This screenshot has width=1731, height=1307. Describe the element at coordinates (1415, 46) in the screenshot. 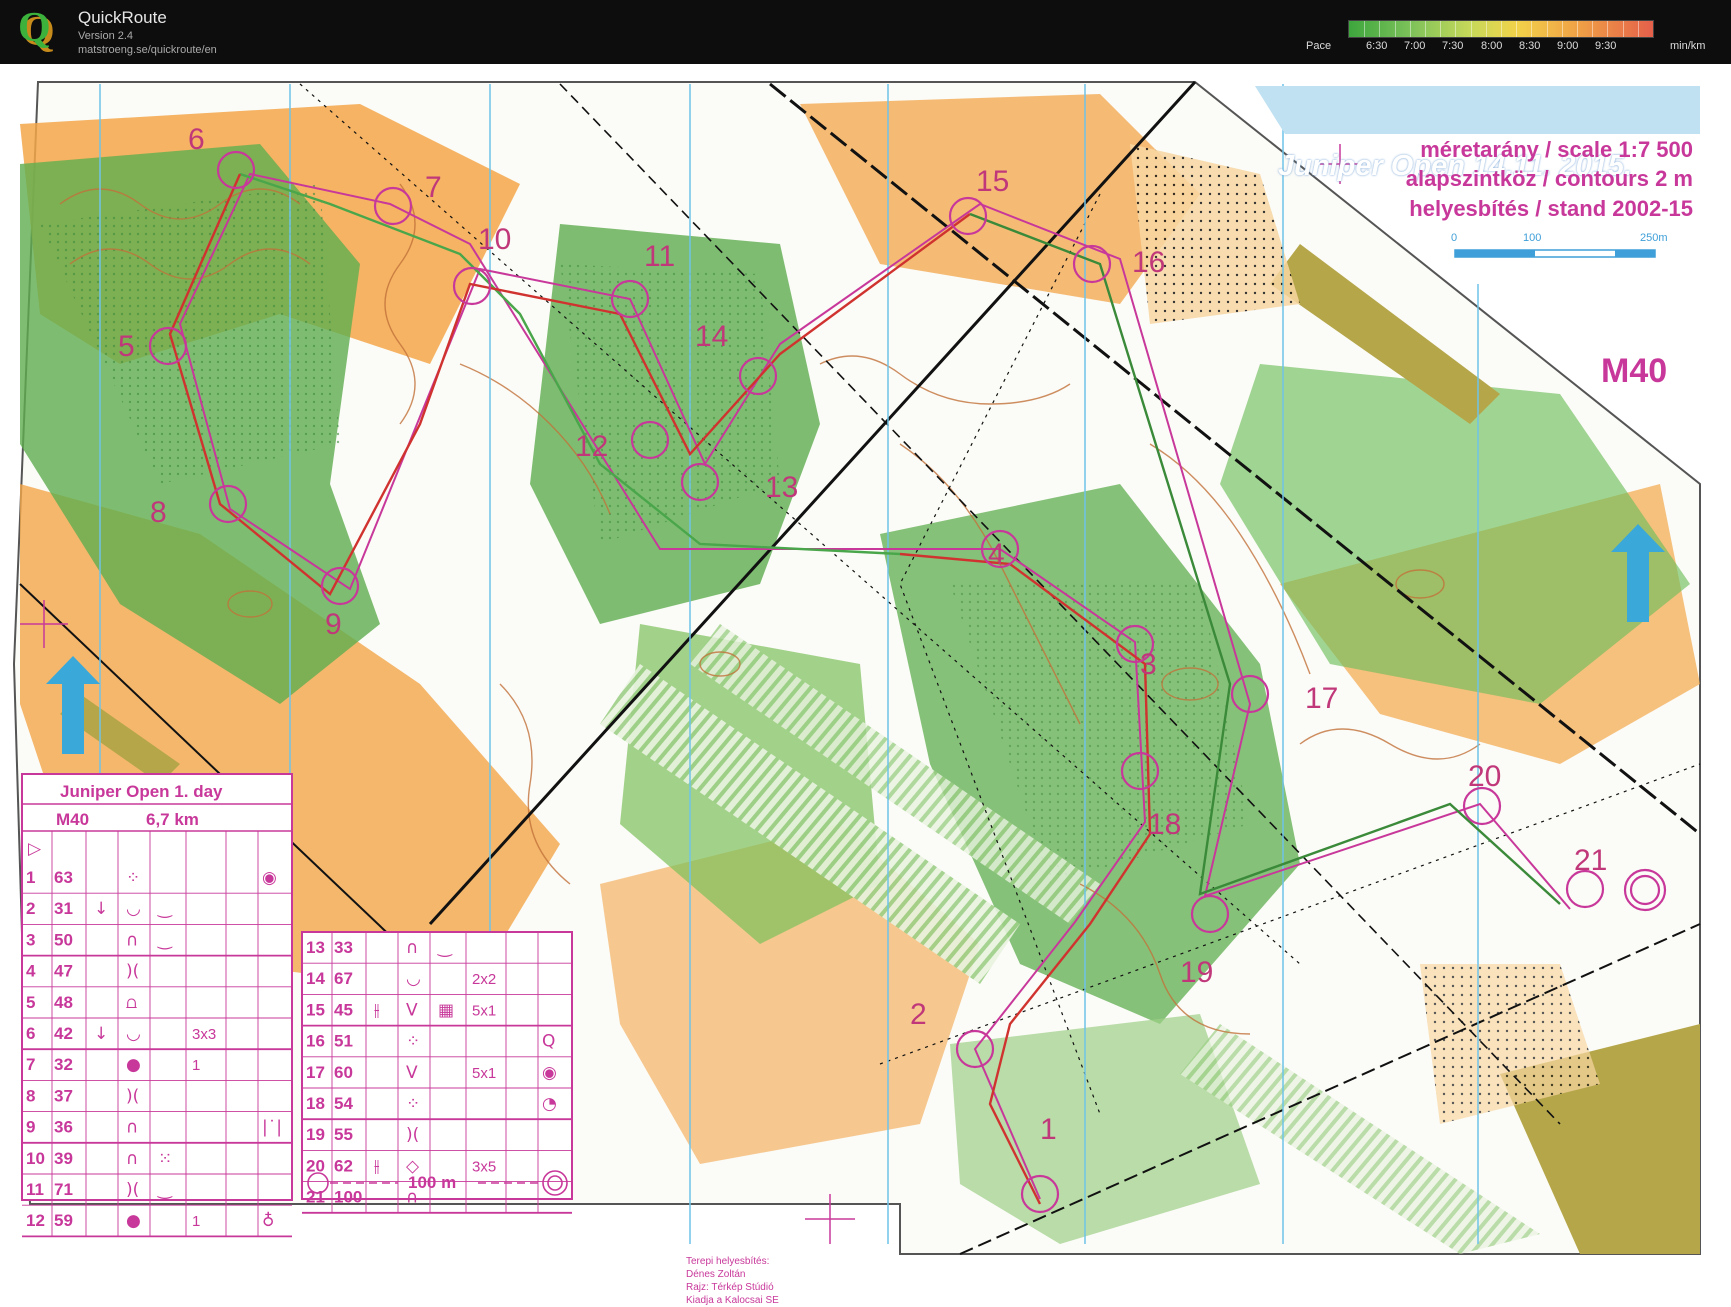

I see `pace-tick: 7:00` at that location.